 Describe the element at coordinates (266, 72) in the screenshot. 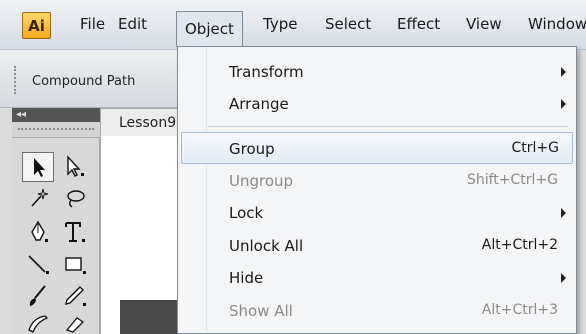

I see `menu-item-label: Transform` at that location.